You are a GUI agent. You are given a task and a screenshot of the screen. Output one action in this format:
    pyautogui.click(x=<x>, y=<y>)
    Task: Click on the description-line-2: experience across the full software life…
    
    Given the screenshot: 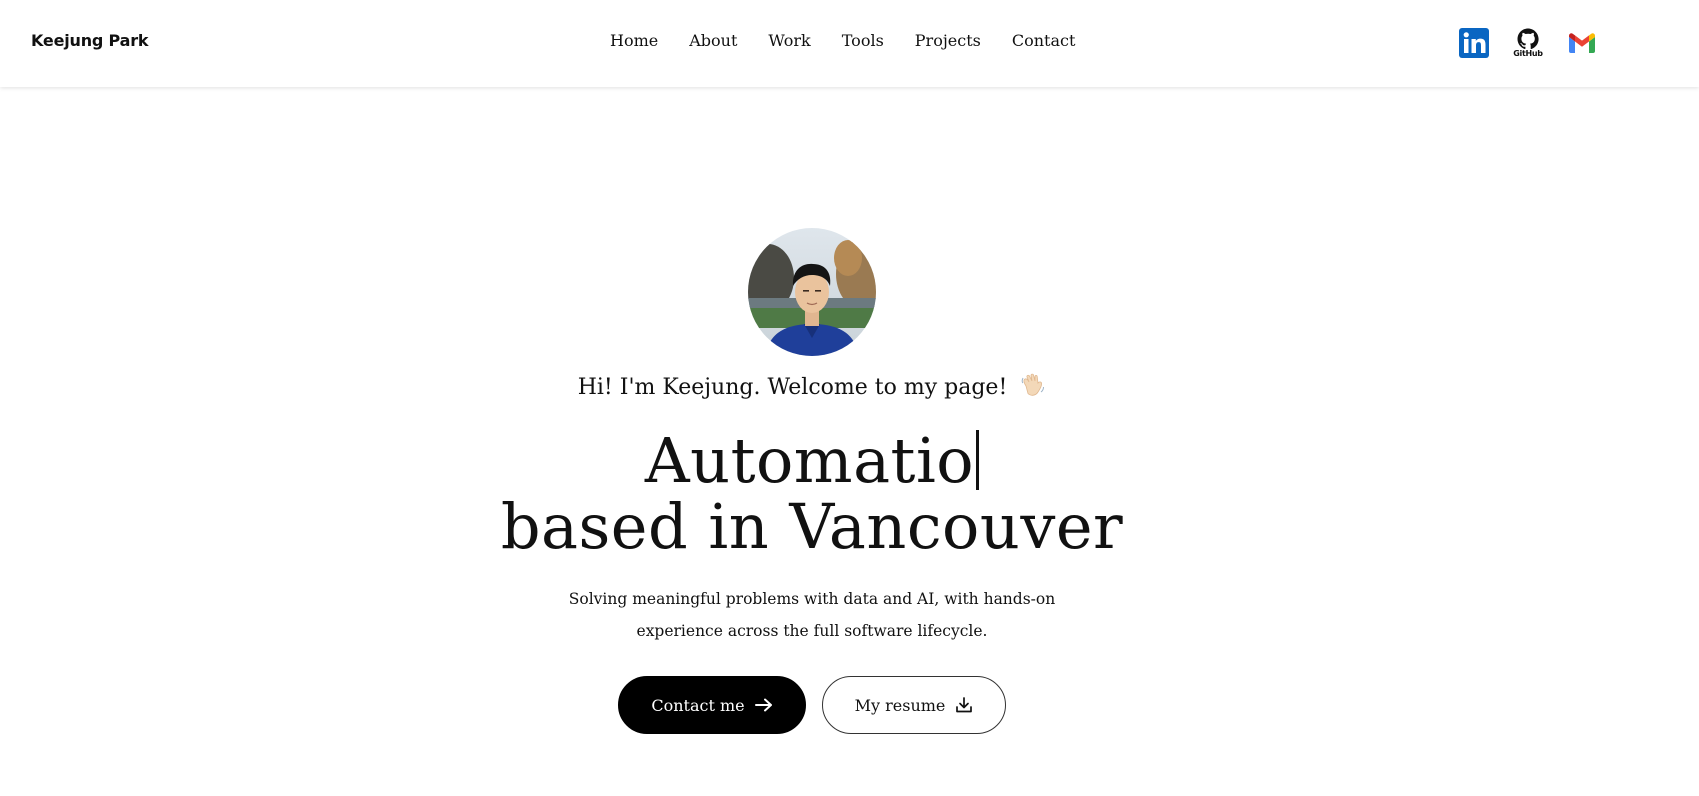 What is the action you would take?
    pyautogui.click(x=812, y=631)
    